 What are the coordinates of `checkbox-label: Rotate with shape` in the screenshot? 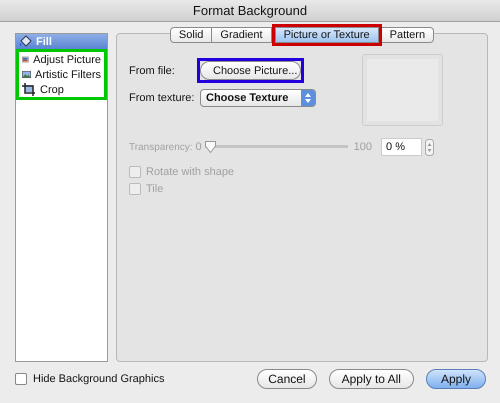 It's located at (190, 172).